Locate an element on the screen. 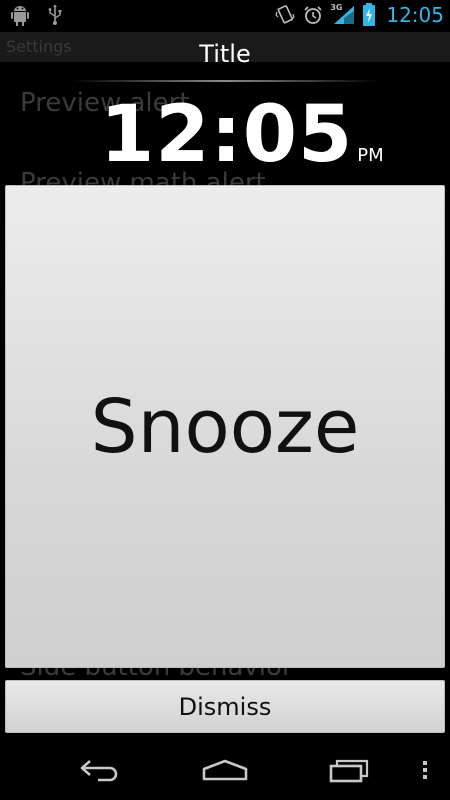 This screenshot has width=450, height=800. title-divider is located at coordinates (225, 81).